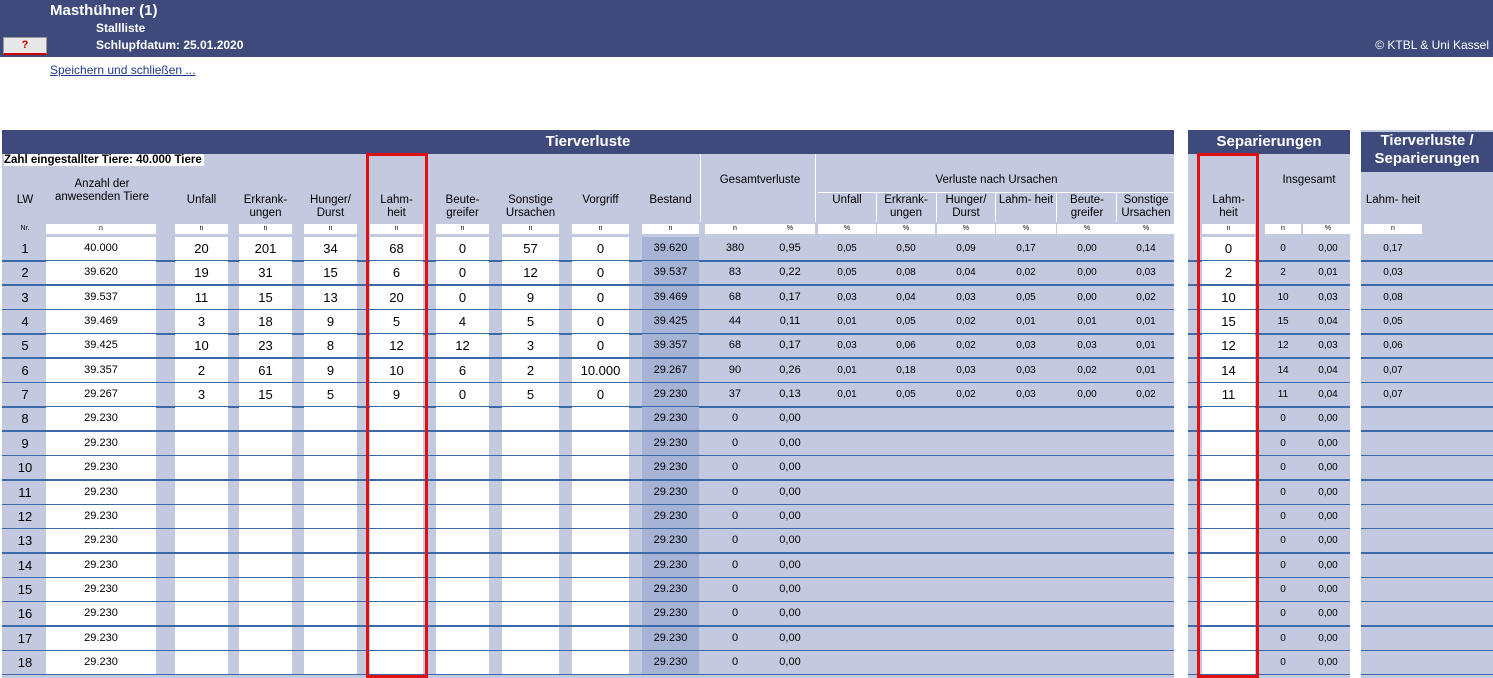 The height and width of the screenshot is (678, 1493). Describe the element at coordinates (462, 346) in the screenshot. I see `input-beute: 12` at that location.